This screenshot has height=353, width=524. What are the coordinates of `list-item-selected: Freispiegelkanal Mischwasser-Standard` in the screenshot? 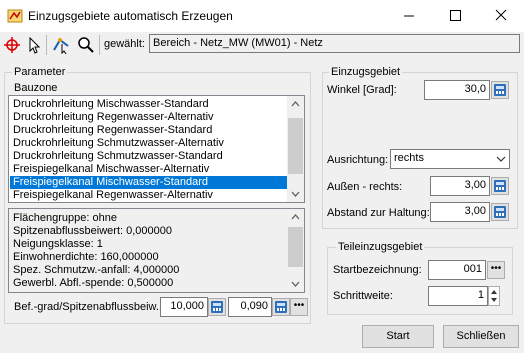 It's located at (151, 182).